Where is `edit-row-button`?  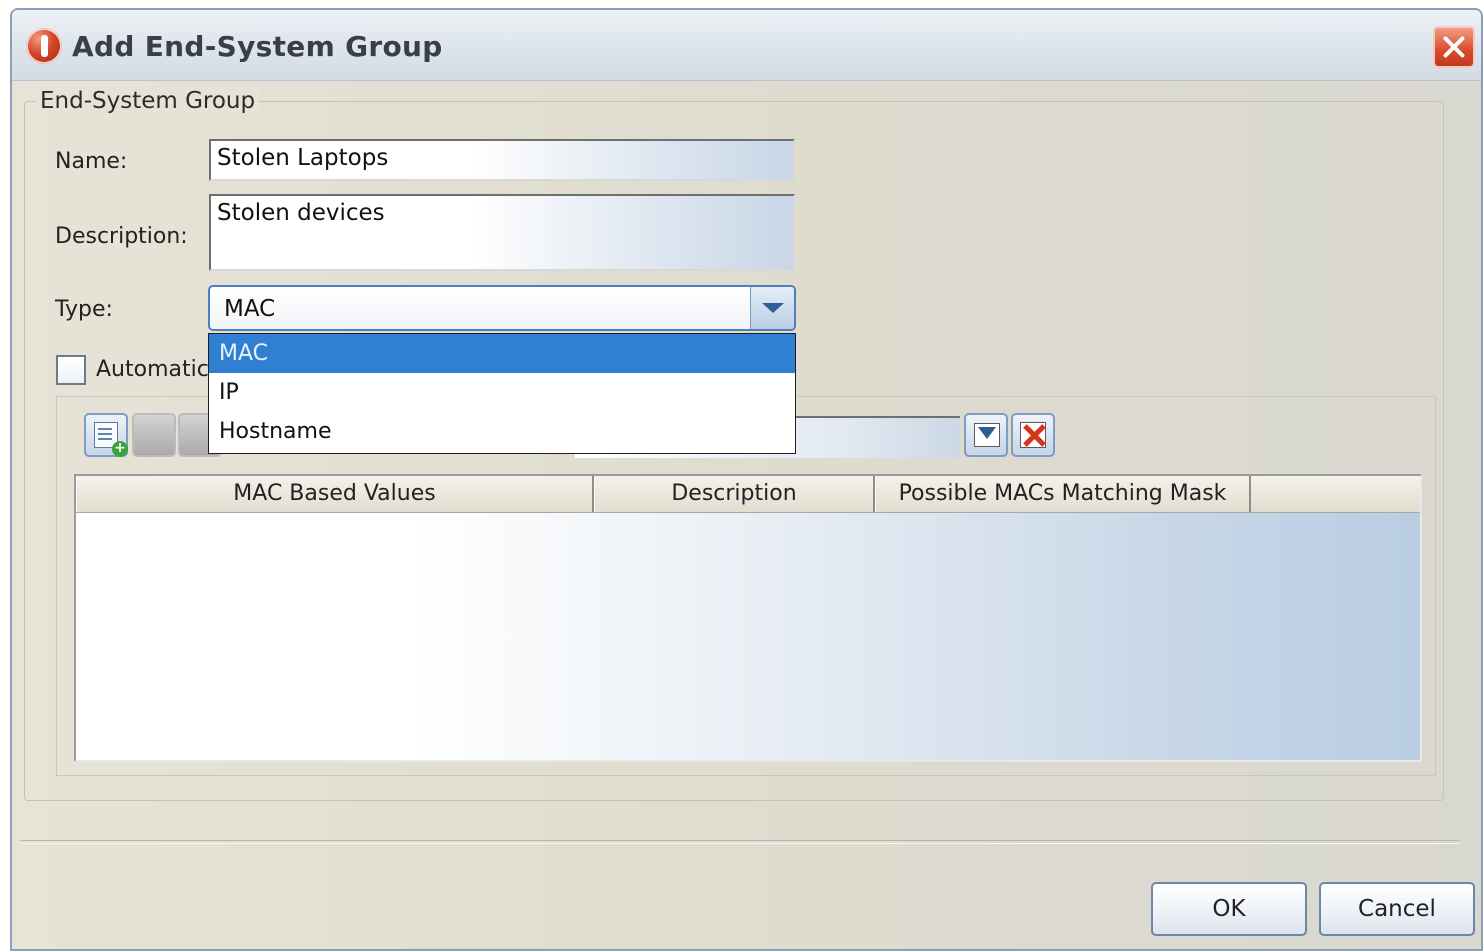 edit-row-button is located at coordinates (154, 435).